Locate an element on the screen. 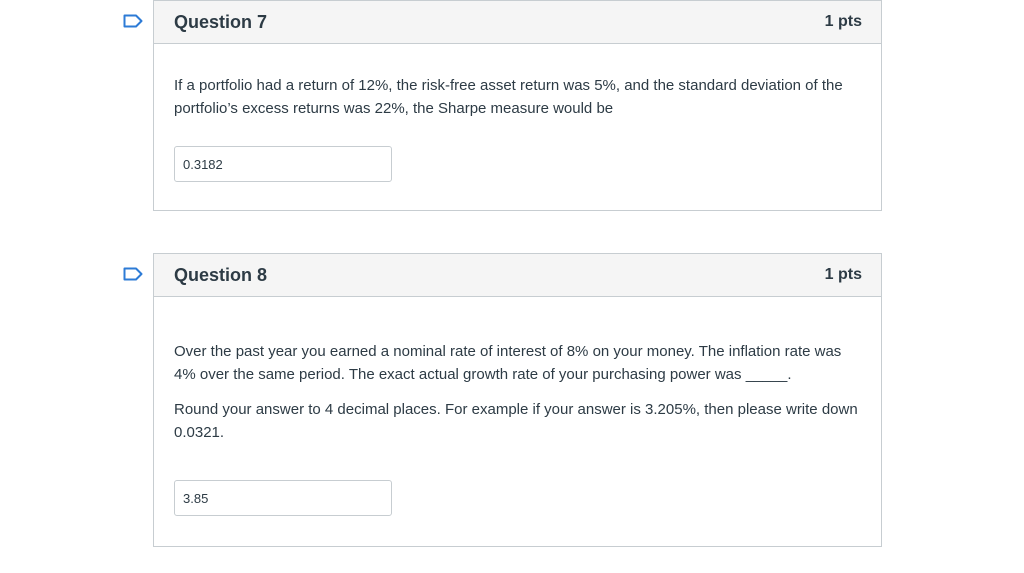 The height and width of the screenshot is (573, 1024). question-header: Question 7 1 pts is located at coordinates (517, 22).